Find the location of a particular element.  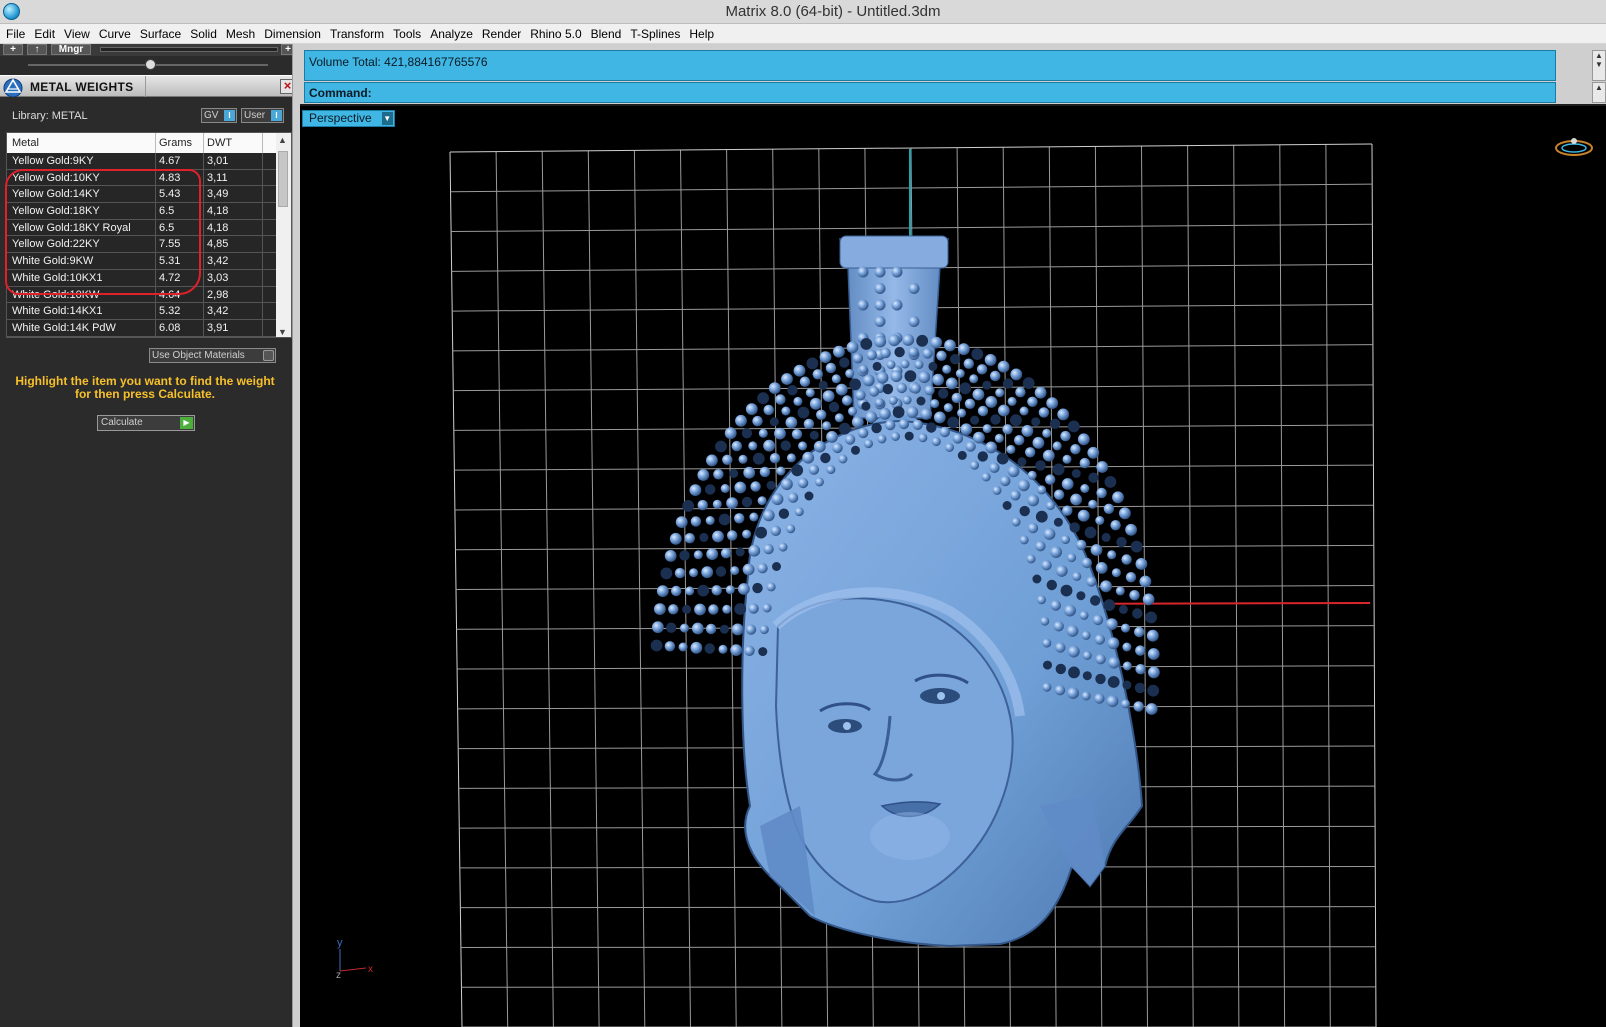

table-row: White Gold:14KX1 5.32 3,42 is located at coordinates (142, 312).